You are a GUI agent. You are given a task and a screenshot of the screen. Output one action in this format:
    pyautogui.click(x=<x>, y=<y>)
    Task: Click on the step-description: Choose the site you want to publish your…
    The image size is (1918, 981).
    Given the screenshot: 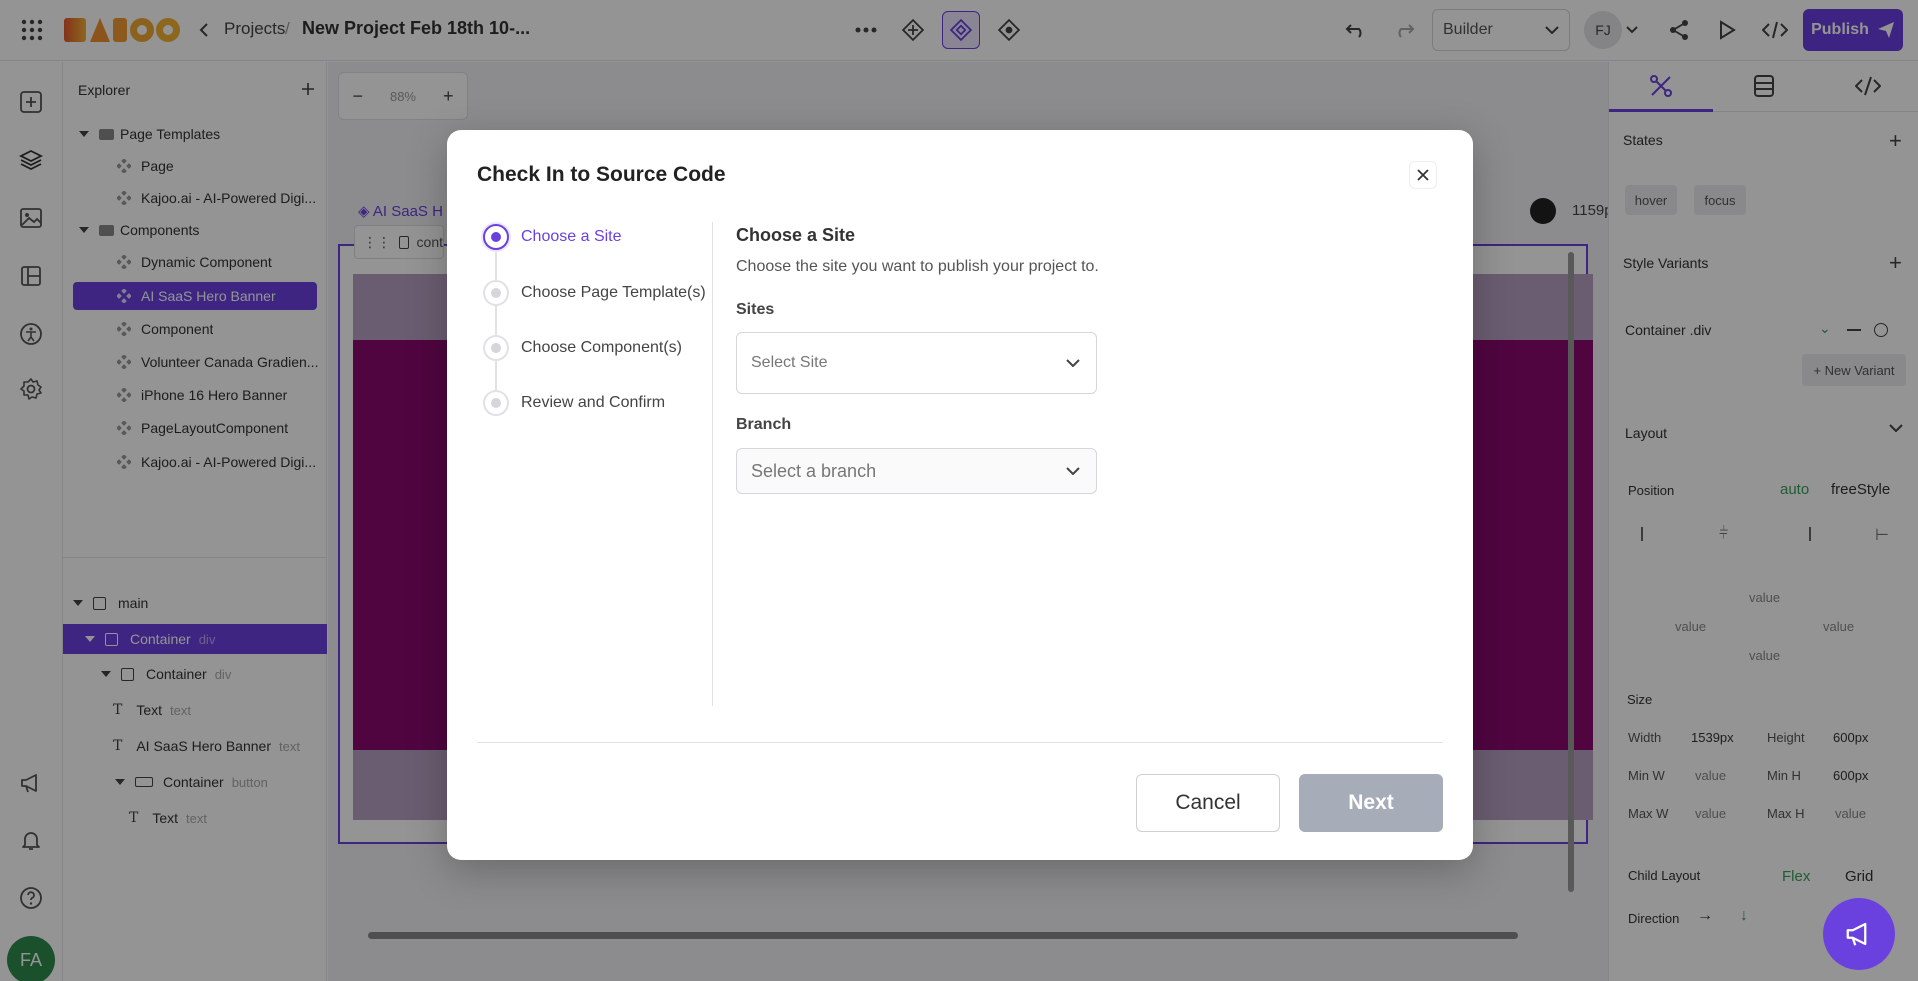 What is the action you would take?
    pyautogui.click(x=917, y=266)
    